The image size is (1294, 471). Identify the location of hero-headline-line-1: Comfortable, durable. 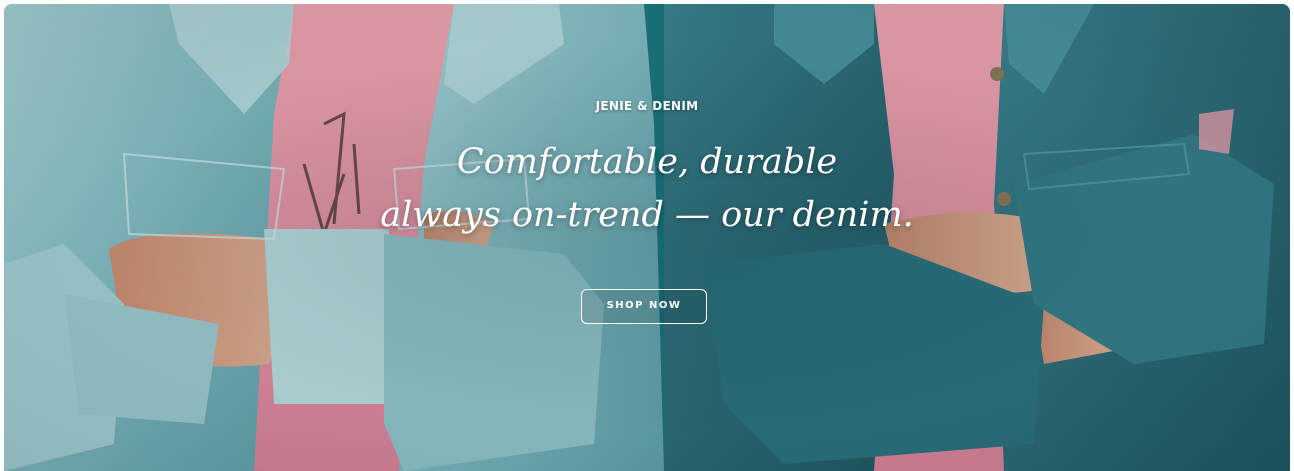
(647, 162).